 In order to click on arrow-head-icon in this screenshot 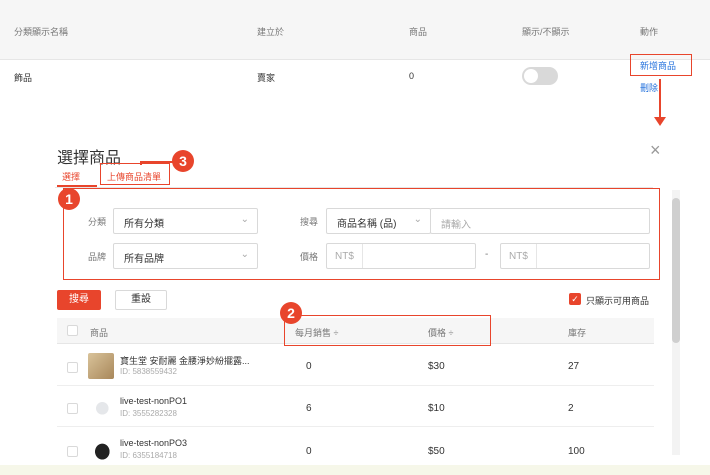, I will do `click(660, 121)`.